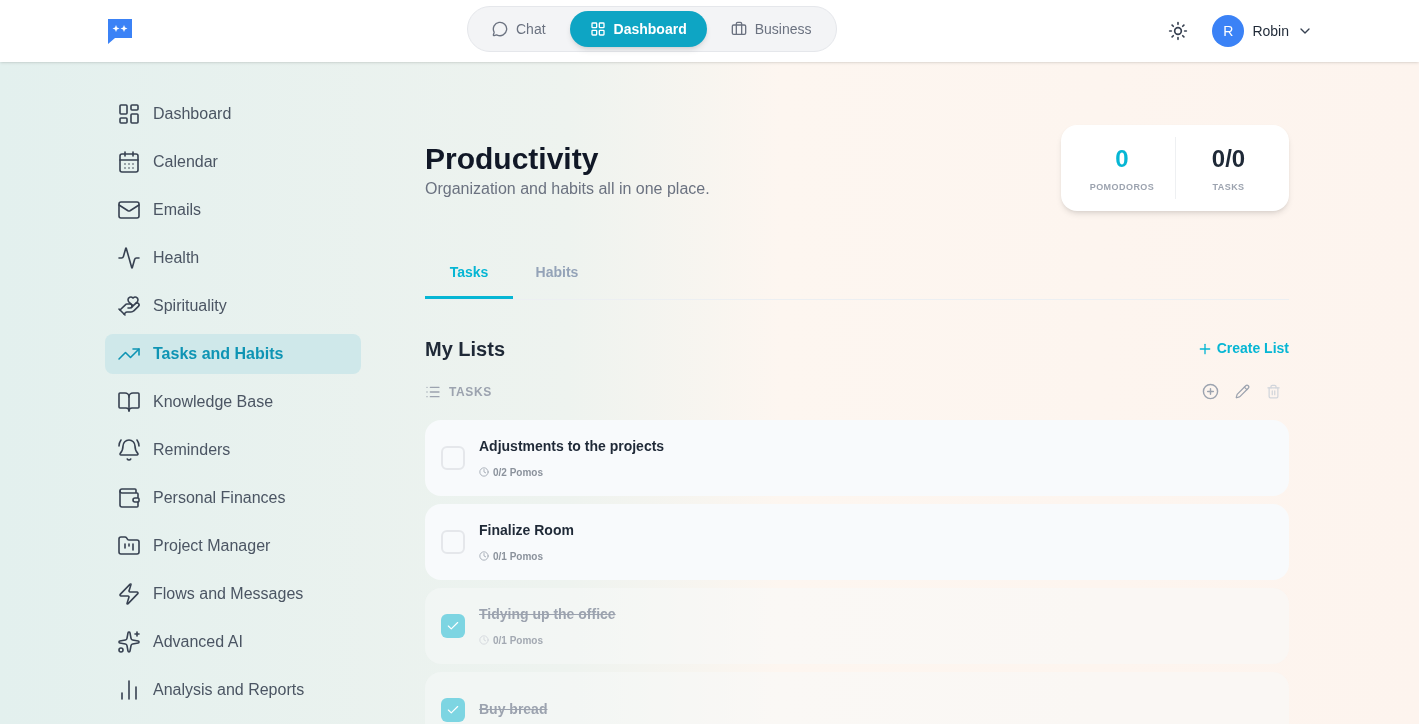 This screenshot has width=1419, height=724. What do you see at coordinates (233, 546) in the screenshot?
I see `sidebar-item: Project Manager` at bounding box center [233, 546].